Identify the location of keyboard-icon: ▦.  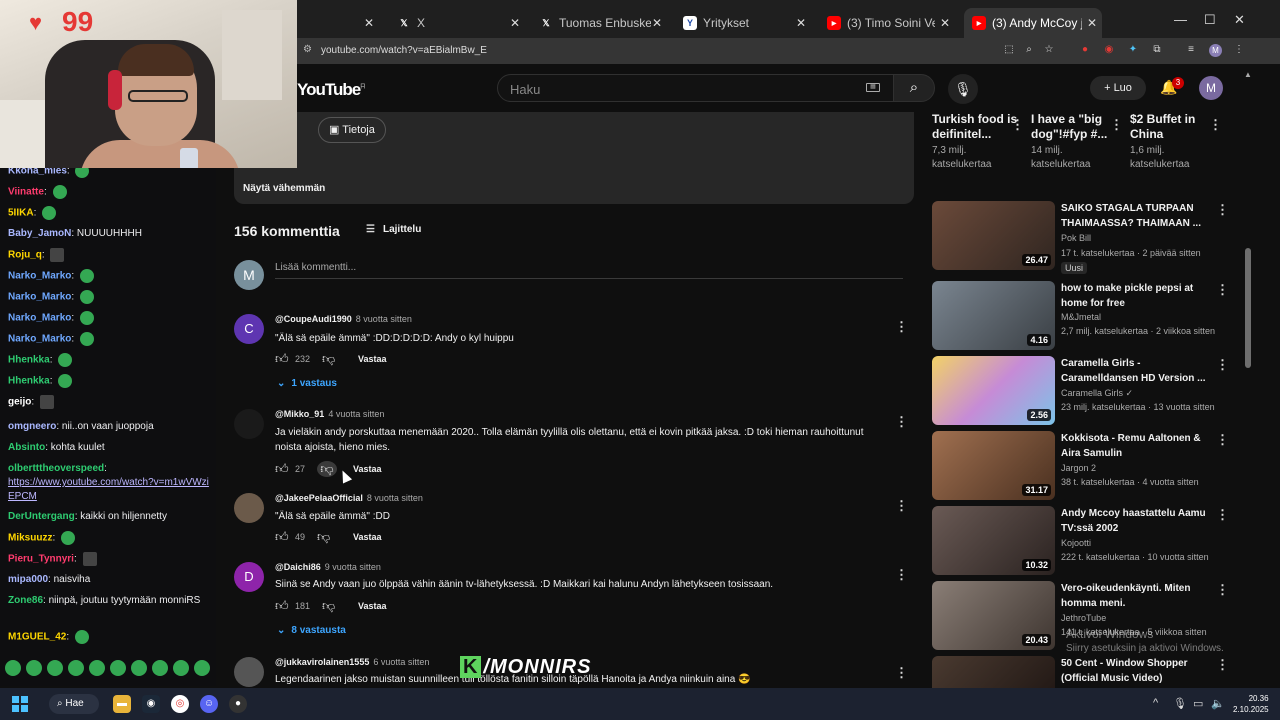
(873, 87).